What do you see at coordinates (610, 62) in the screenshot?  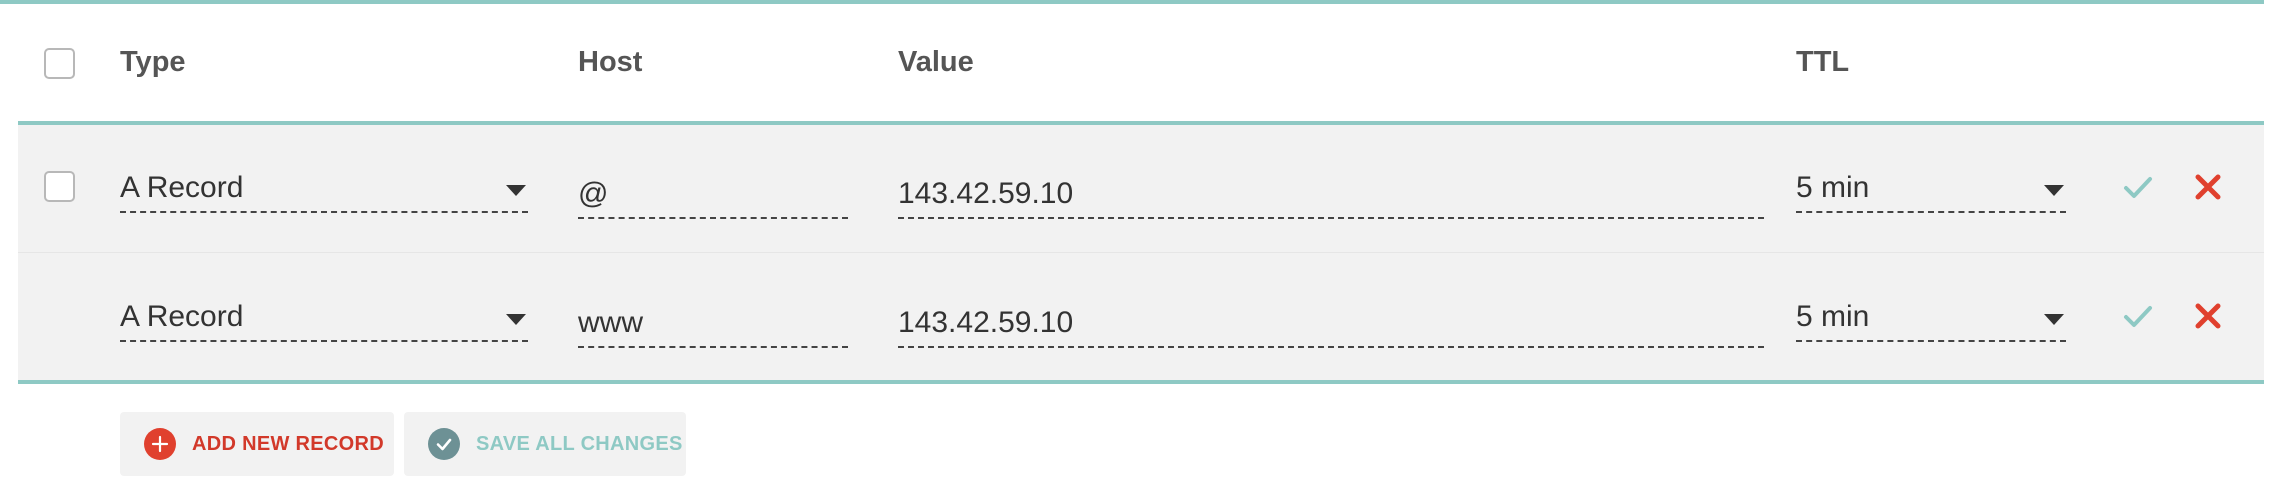 I see `column-header-host: Host` at bounding box center [610, 62].